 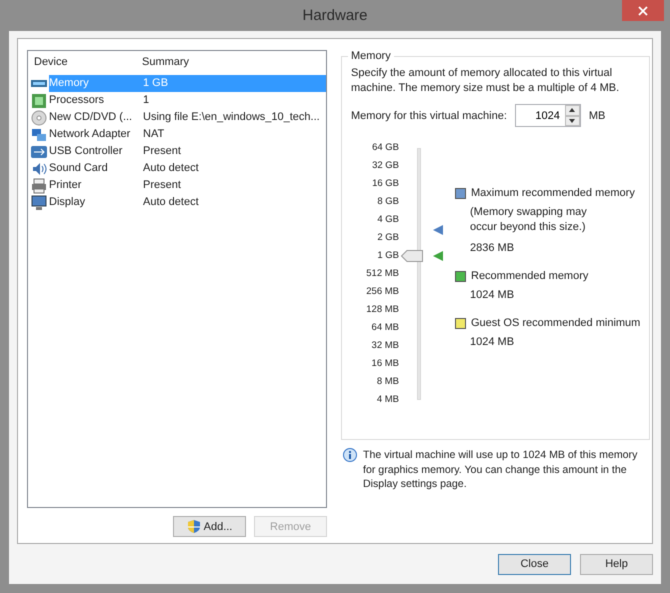 I want to click on tick-label: 4 GB, so click(x=387, y=220).